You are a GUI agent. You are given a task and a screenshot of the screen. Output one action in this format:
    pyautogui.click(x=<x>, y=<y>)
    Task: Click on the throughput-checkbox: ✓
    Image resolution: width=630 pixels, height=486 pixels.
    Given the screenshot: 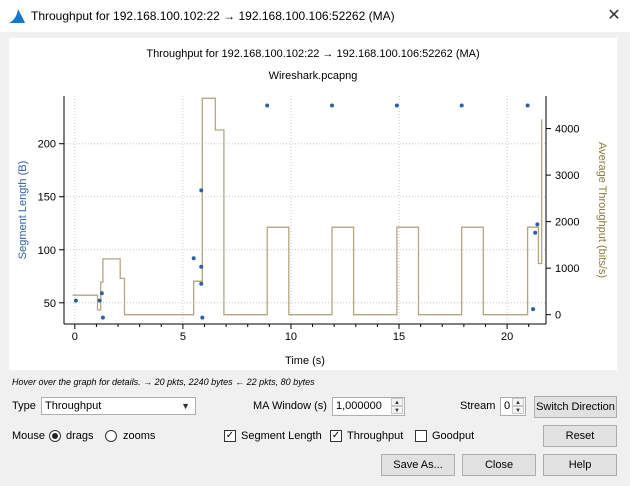 What is the action you would take?
    pyautogui.click(x=336, y=436)
    